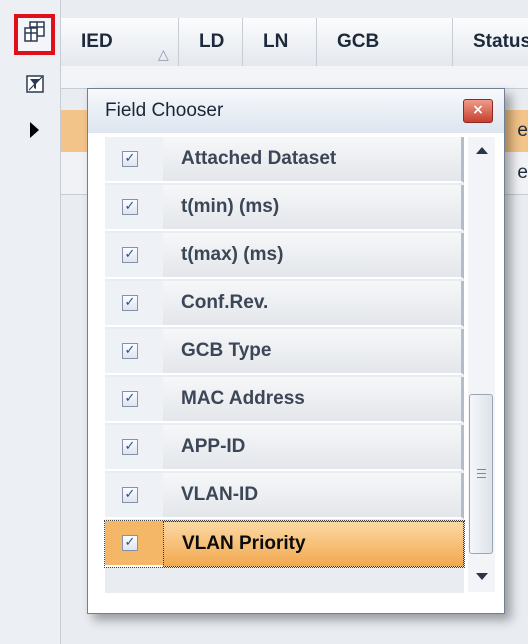 This screenshot has width=528, height=644. Describe the element at coordinates (313, 544) in the screenshot. I see `field-label: VLAN Priority` at that location.